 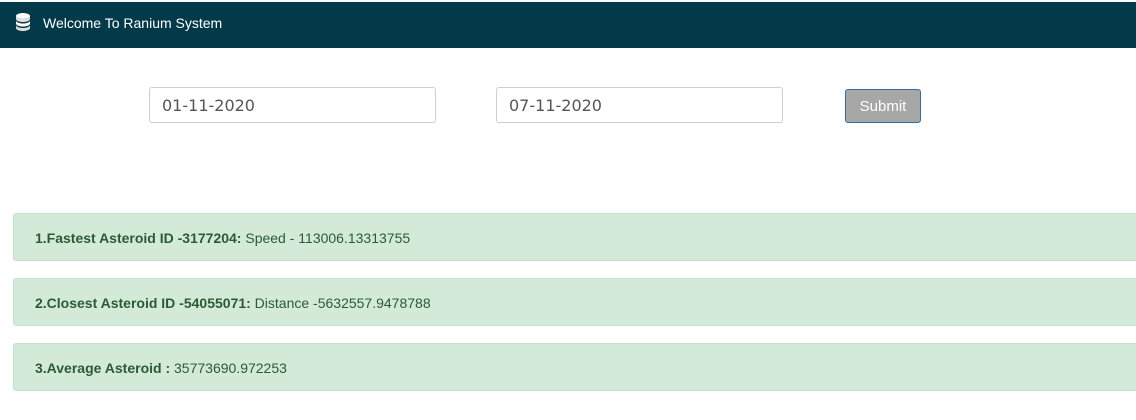 I want to click on submit-button: Submit, so click(x=883, y=106).